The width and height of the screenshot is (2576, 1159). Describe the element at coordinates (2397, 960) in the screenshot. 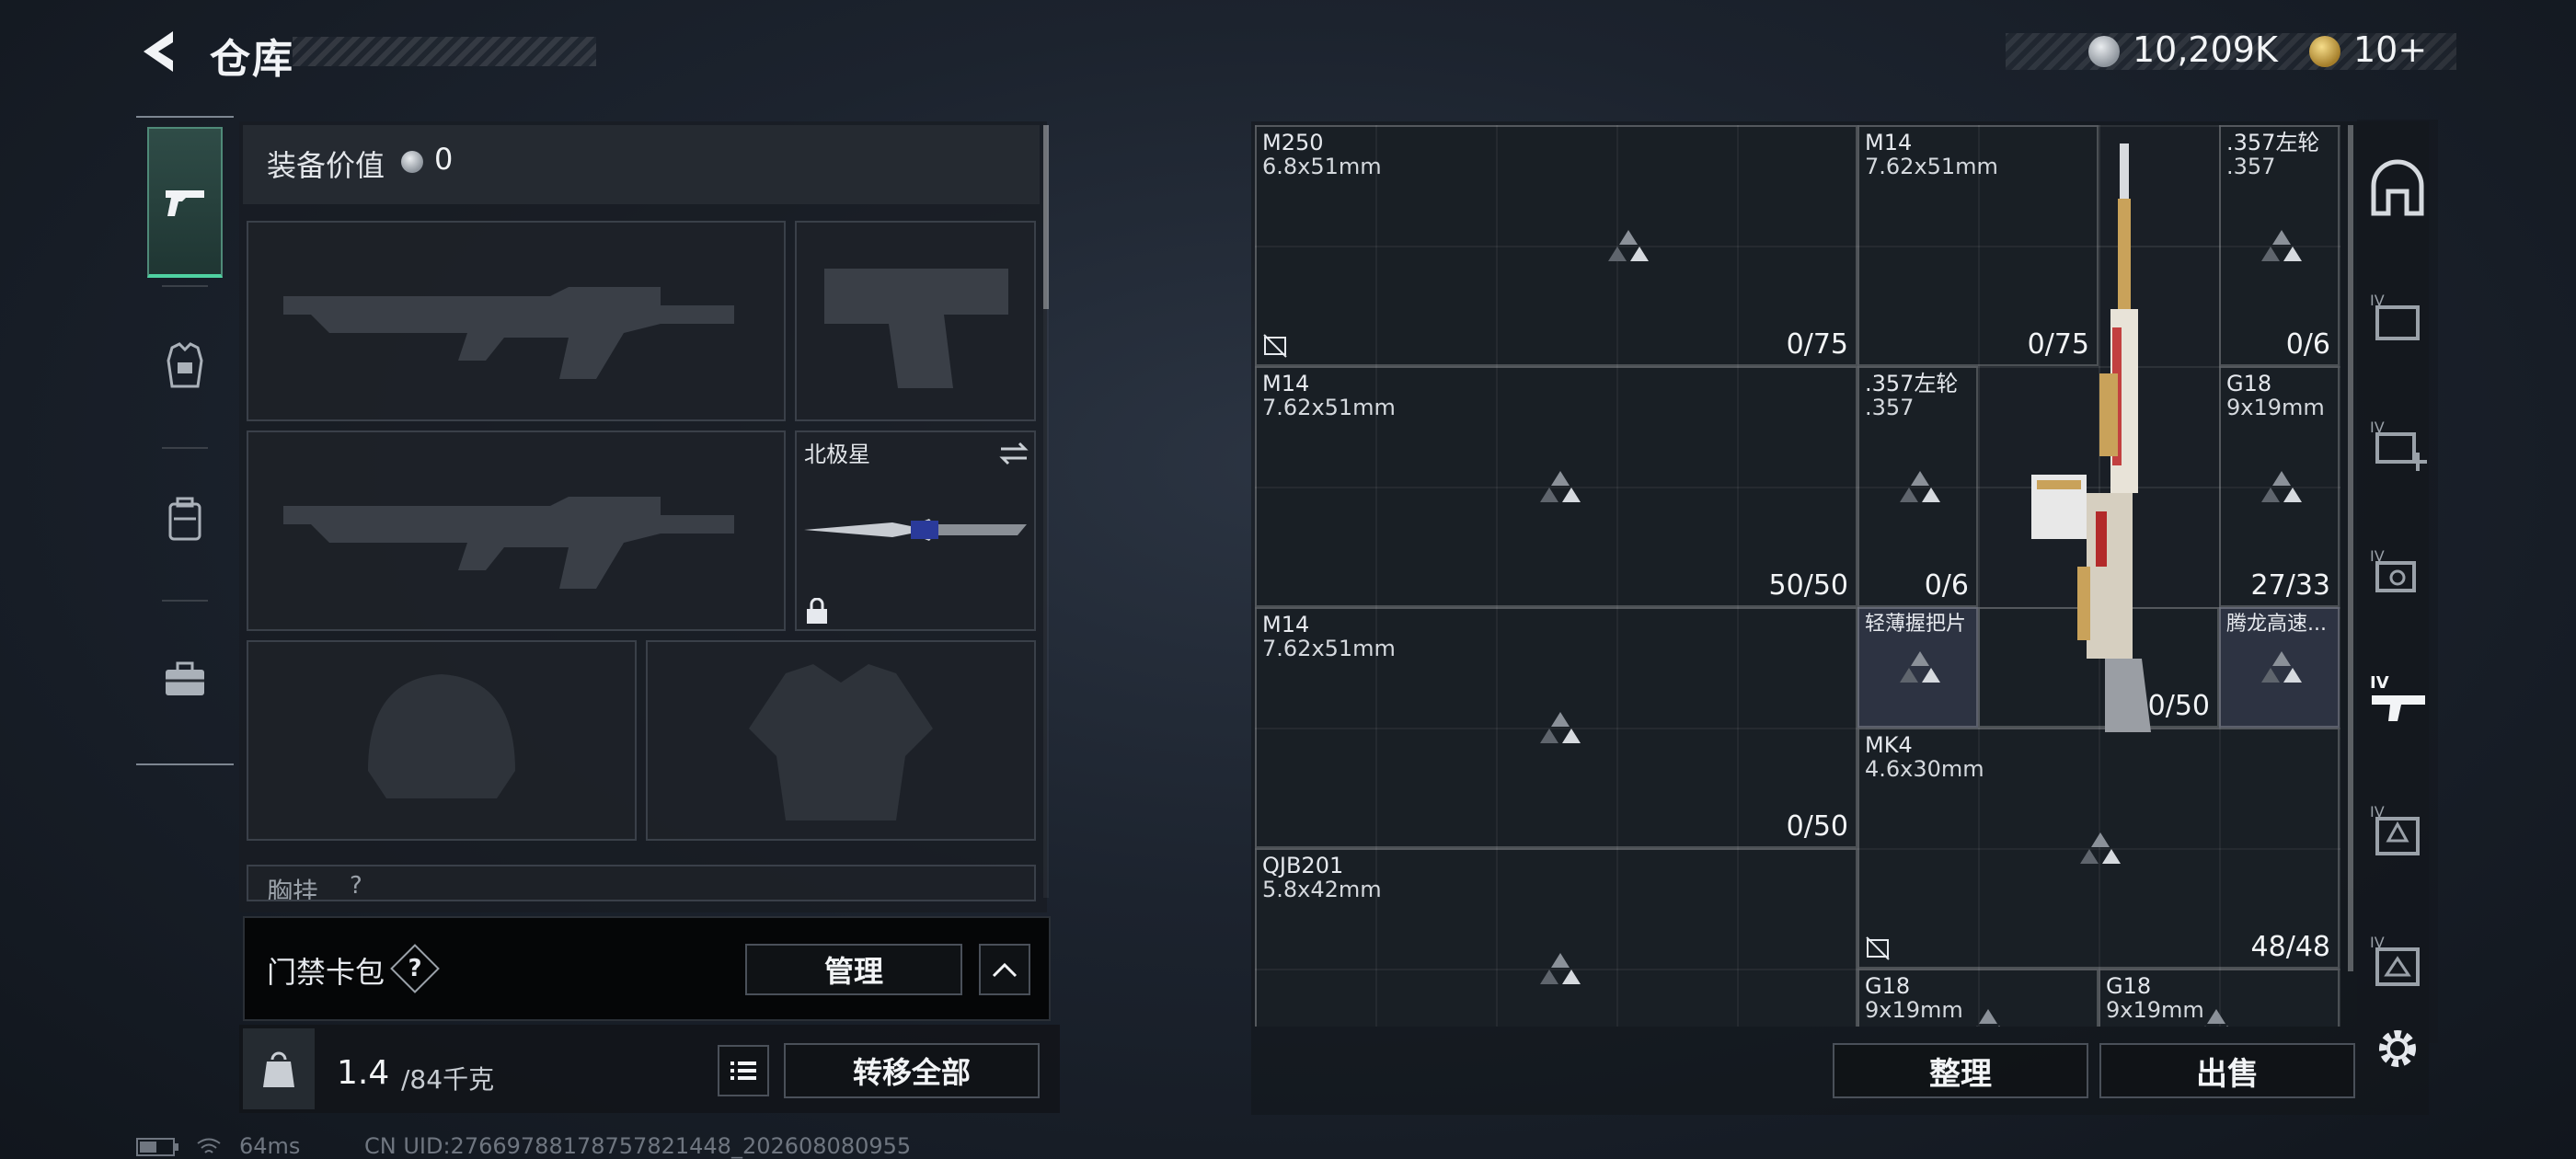

I see `storage-tab-iv-5-icon: IV` at that location.